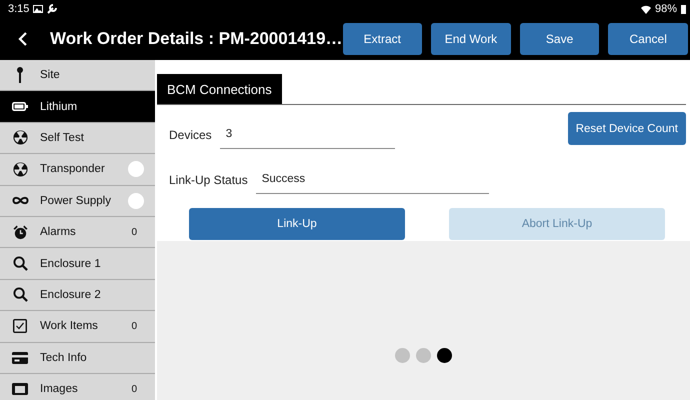 The image size is (690, 400). I want to click on header-button: Extract, so click(382, 39).